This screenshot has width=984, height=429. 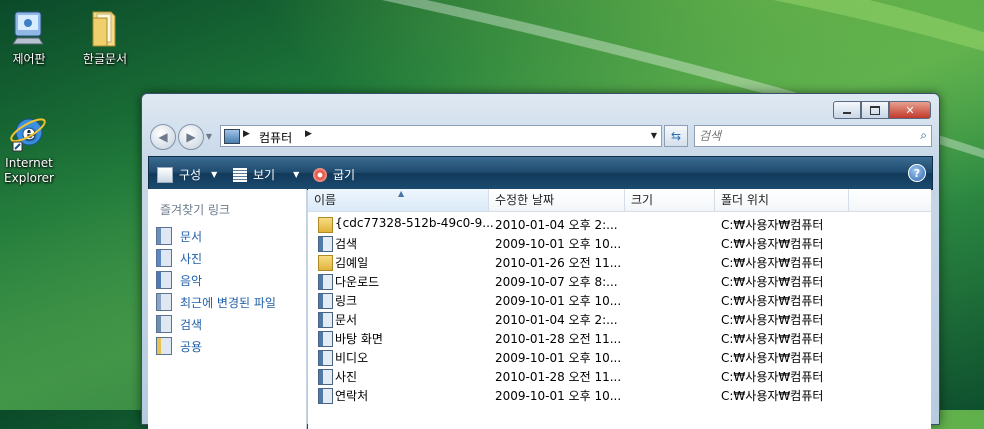 I want to click on file-row: 다운로드 2009-10-07 오후 8:... C:₩사용자₩컴퓨터, so click(x=619, y=281).